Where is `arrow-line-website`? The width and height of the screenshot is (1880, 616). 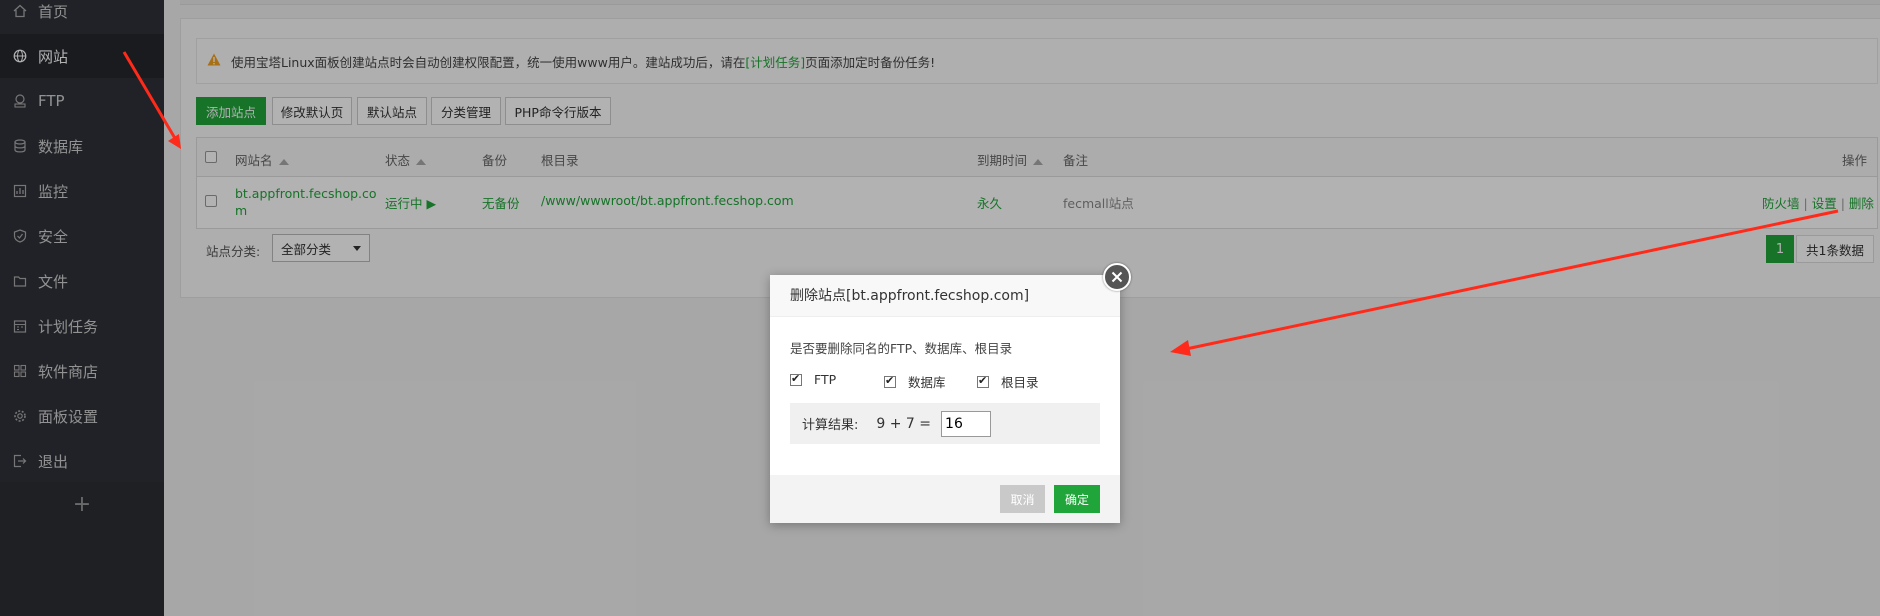 arrow-line-website is located at coordinates (150, 96).